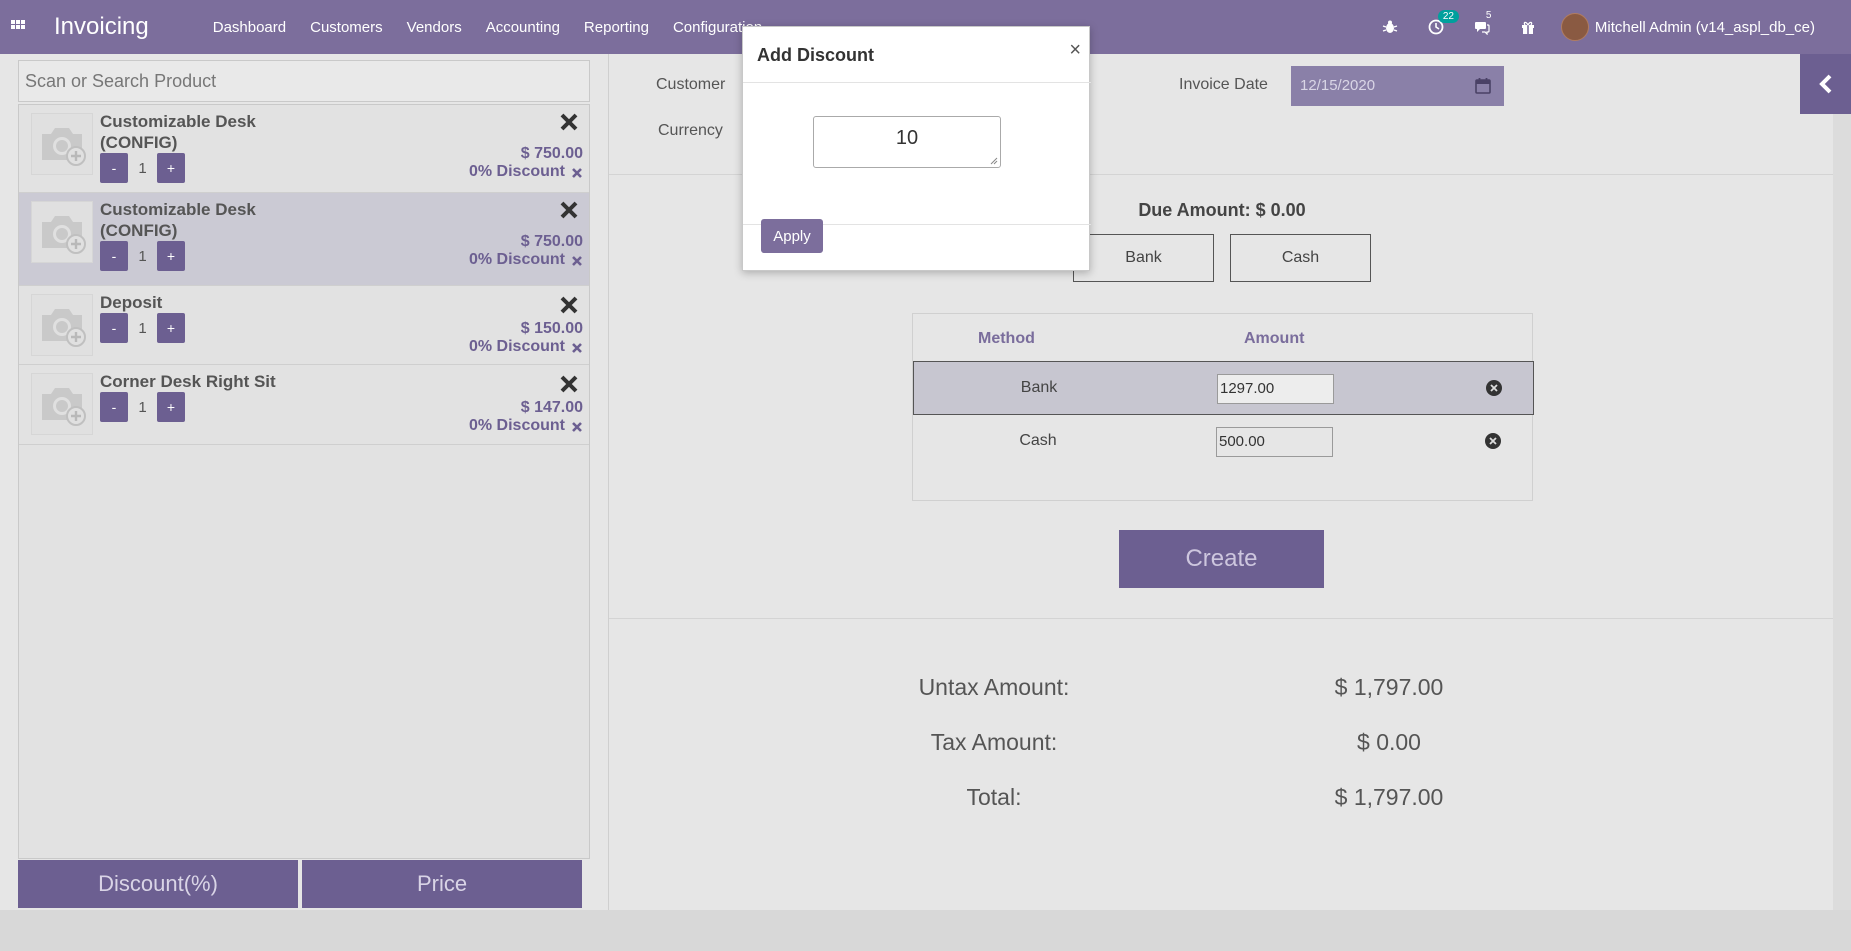 This screenshot has width=1851, height=951. Describe the element at coordinates (917, 55) in the screenshot. I see `dialog-header: Add Discount ×` at that location.